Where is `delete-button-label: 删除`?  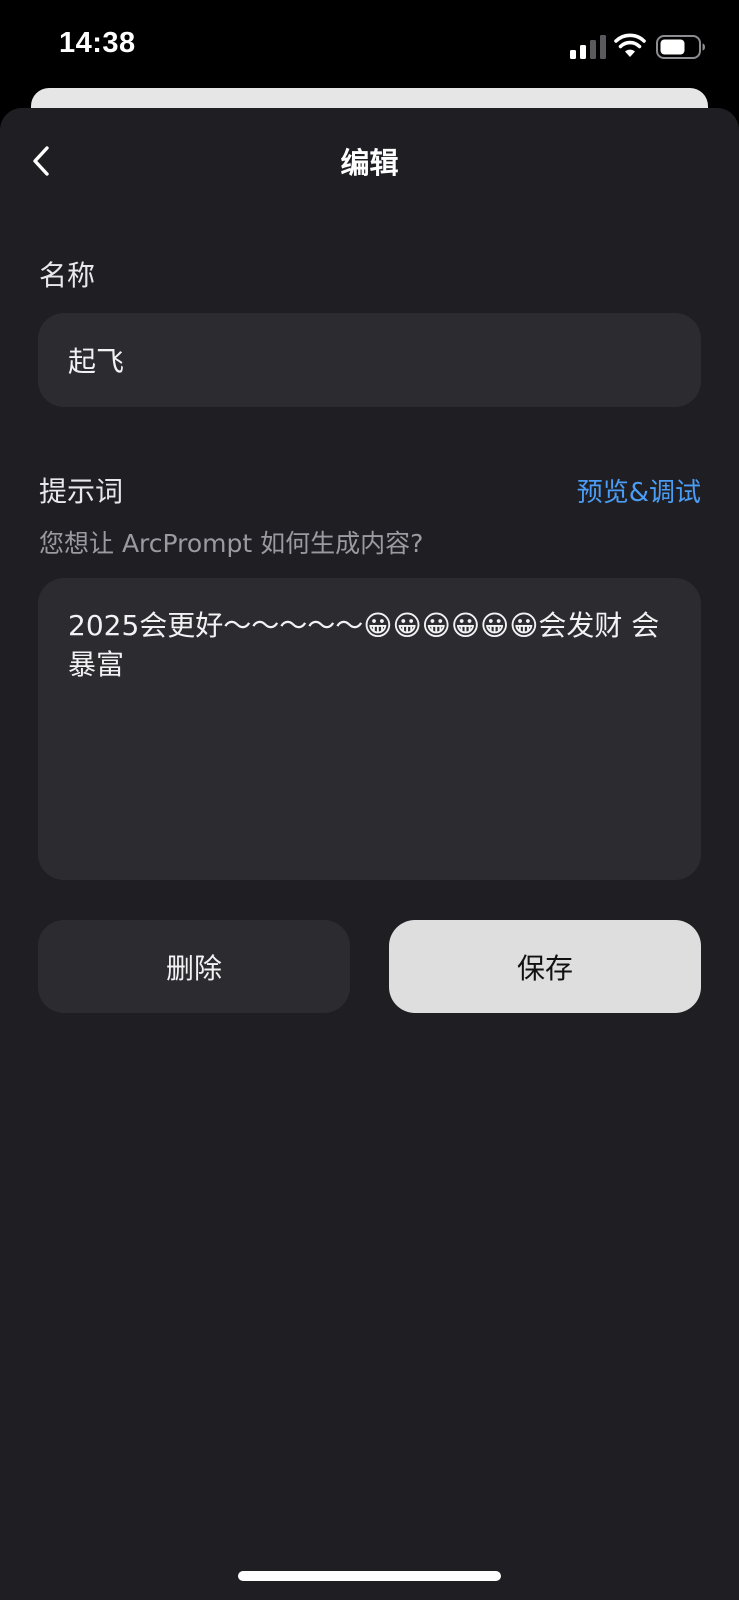
delete-button-label: 删除 is located at coordinates (193, 968).